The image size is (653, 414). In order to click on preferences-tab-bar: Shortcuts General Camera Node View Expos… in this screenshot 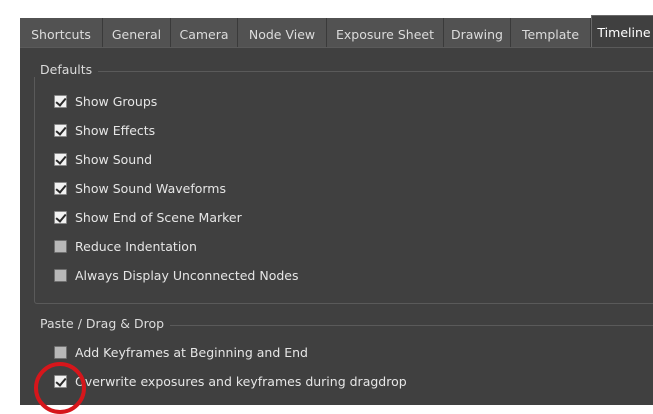, I will do `click(336, 31)`.